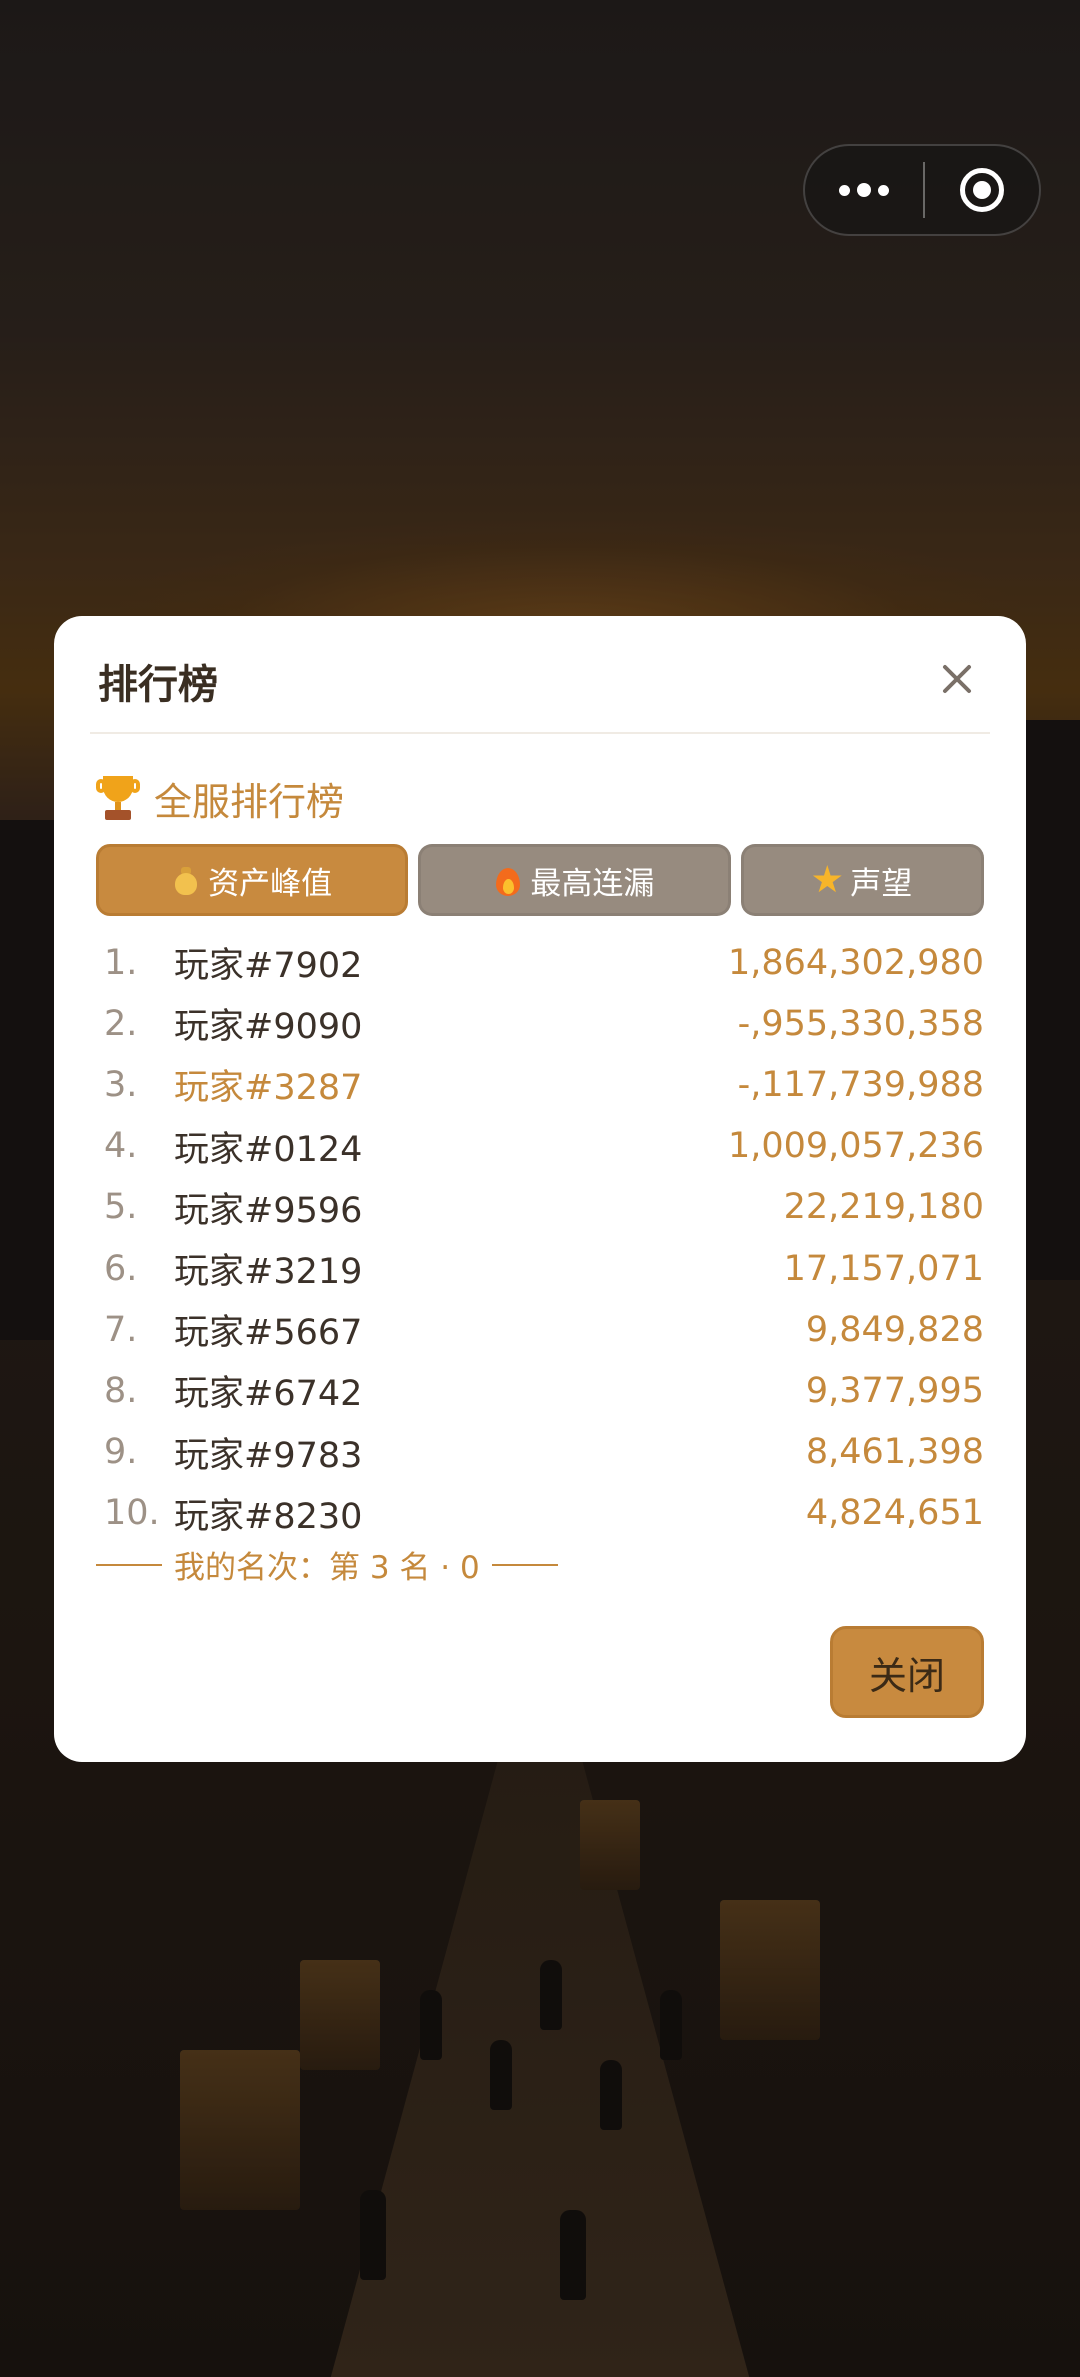  Describe the element at coordinates (249, 802) in the screenshot. I see `board-title: 全服排行榜` at that location.